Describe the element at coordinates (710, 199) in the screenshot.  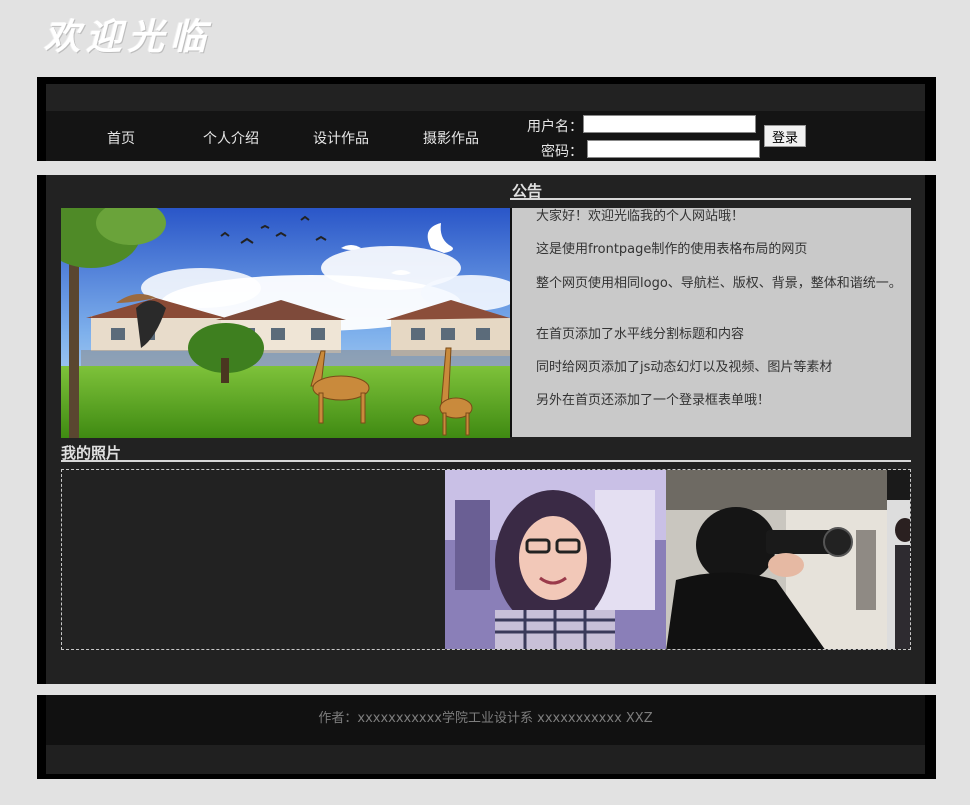
I see `notice-divider` at that location.